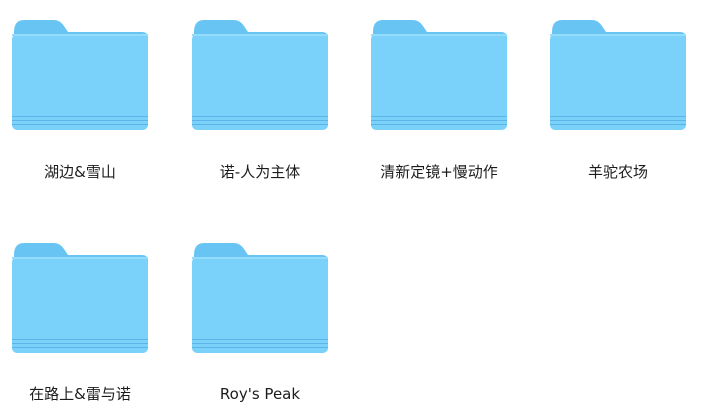  Describe the element at coordinates (260, 172) in the screenshot. I see `folder-name: 诺-人为主体` at that location.